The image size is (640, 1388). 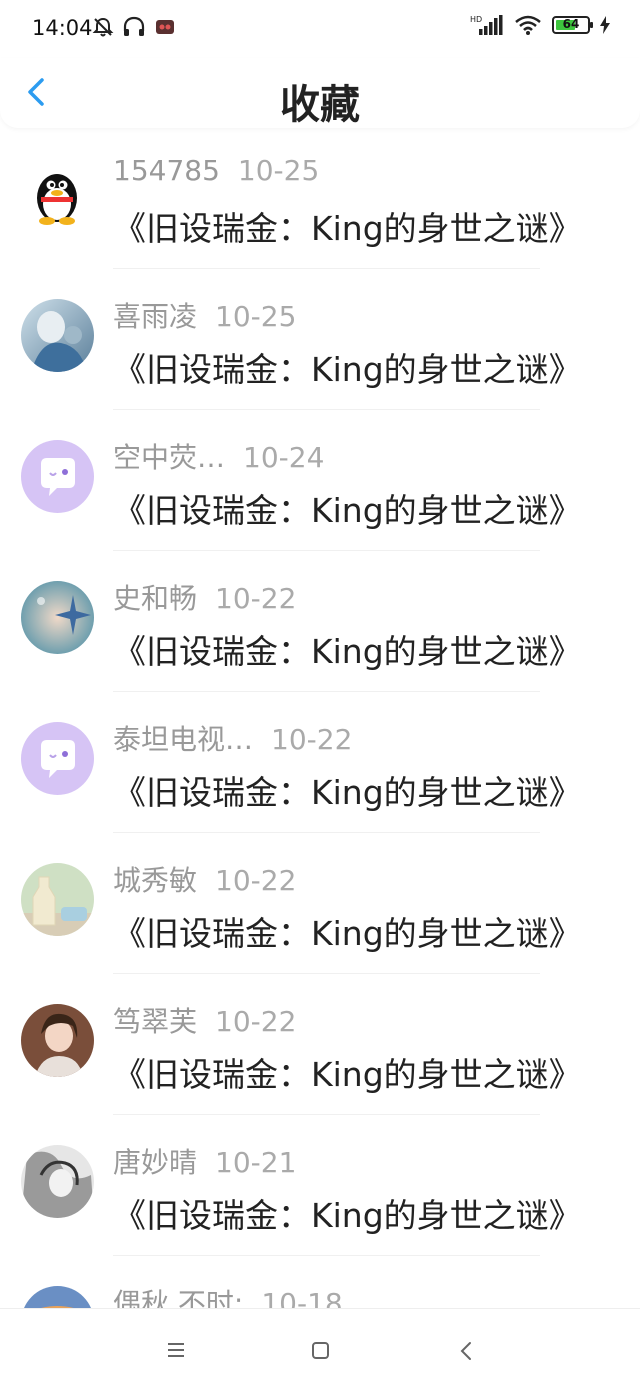 I want to click on favorite-item: 笃翠芙 10-22 《旧设瑞金：King的身世之谜》, so click(x=320, y=1044).